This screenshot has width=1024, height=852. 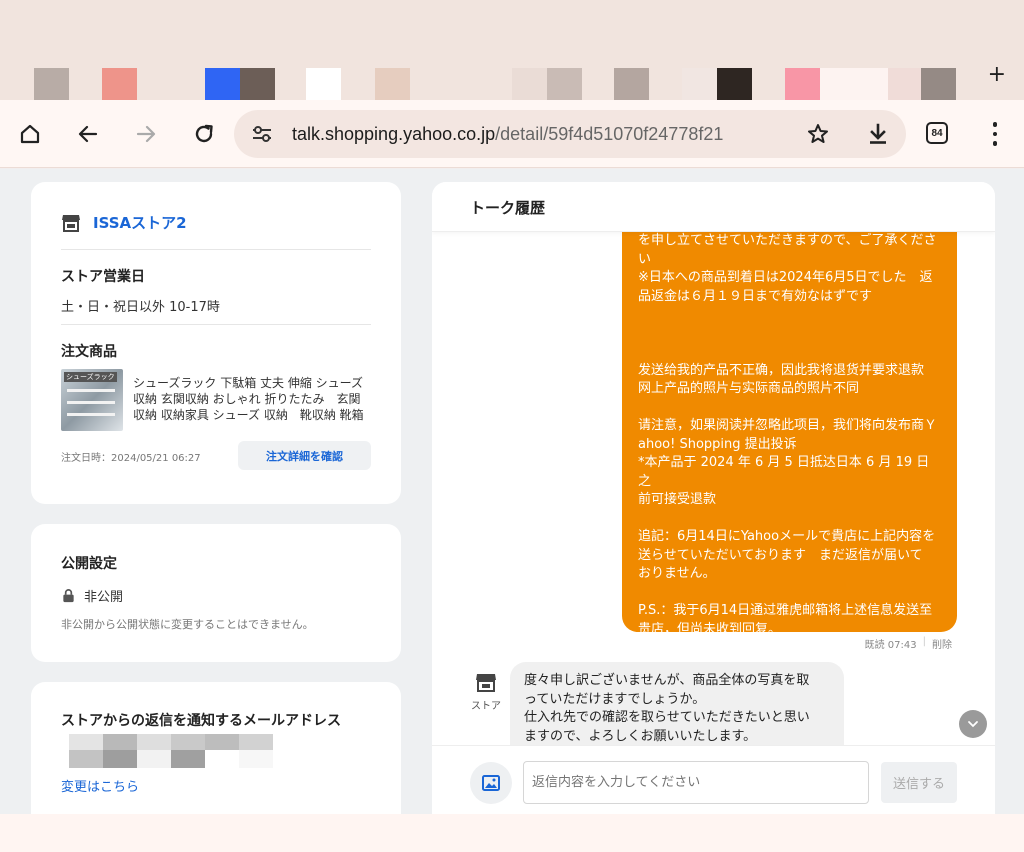 I want to click on chat-title: トーク履歴, so click(x=508, y=208).